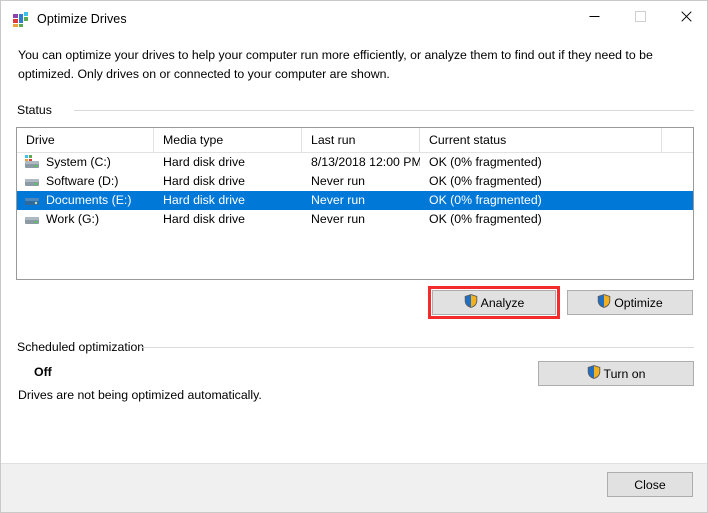 The height and width of the screenshot is (513, 708). What do you see at coordinates (365, 162) in the screenshot?
I see `cell-last-run: 8/13/2018 12:00 PM` at bounding box center [365, 162].